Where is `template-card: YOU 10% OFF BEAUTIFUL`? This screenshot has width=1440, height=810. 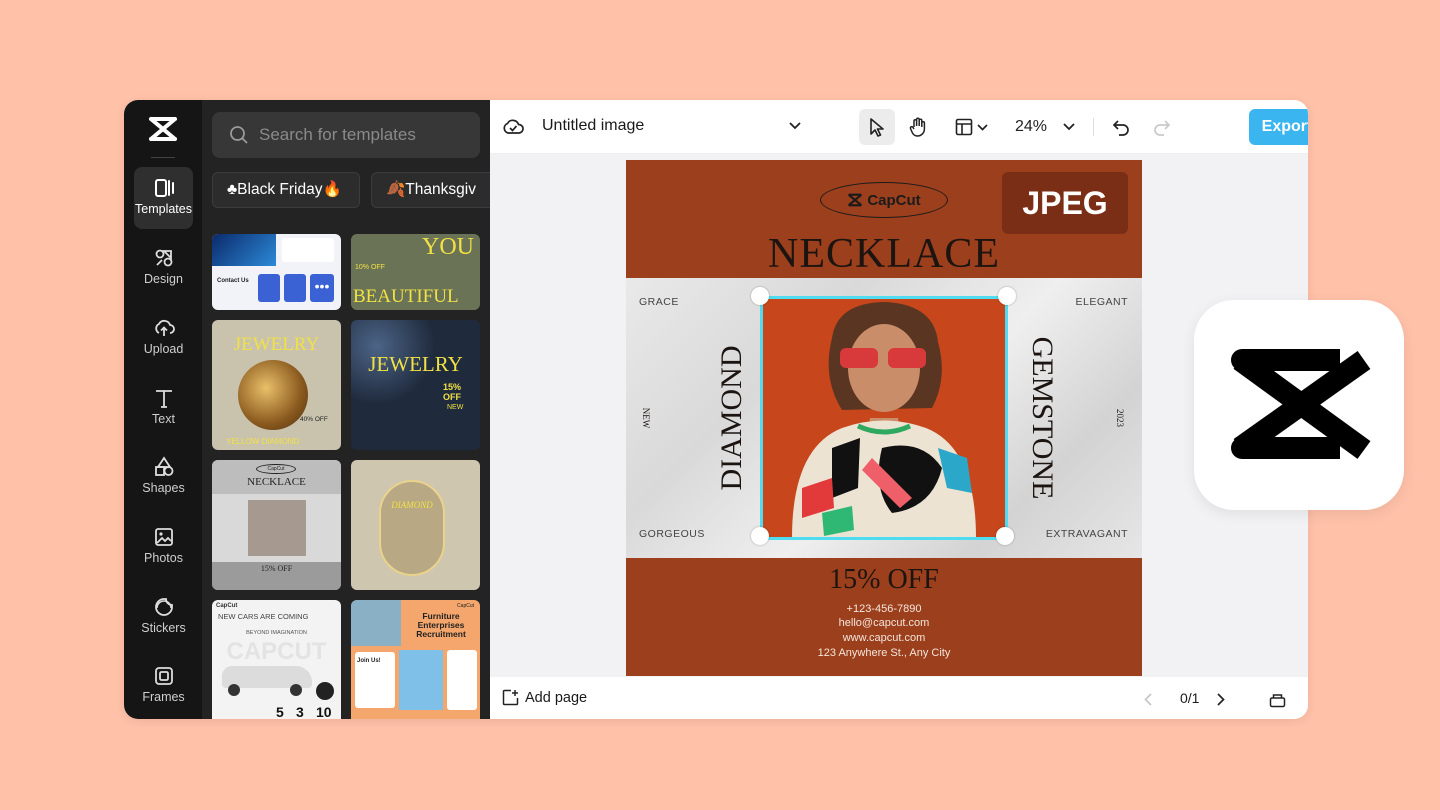 template-card: YOU 10% OFF BEAUTIFUL is located at coordinates (415, 272).